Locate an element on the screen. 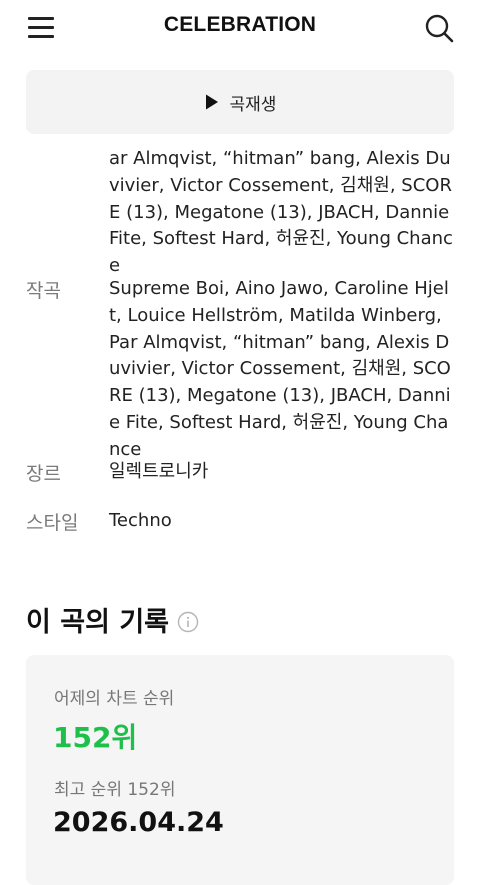 Image resolution: width=480 pixels, height=885 pixels. best-rank-date: 2026.04.24 is located at coordinates (138, 822).